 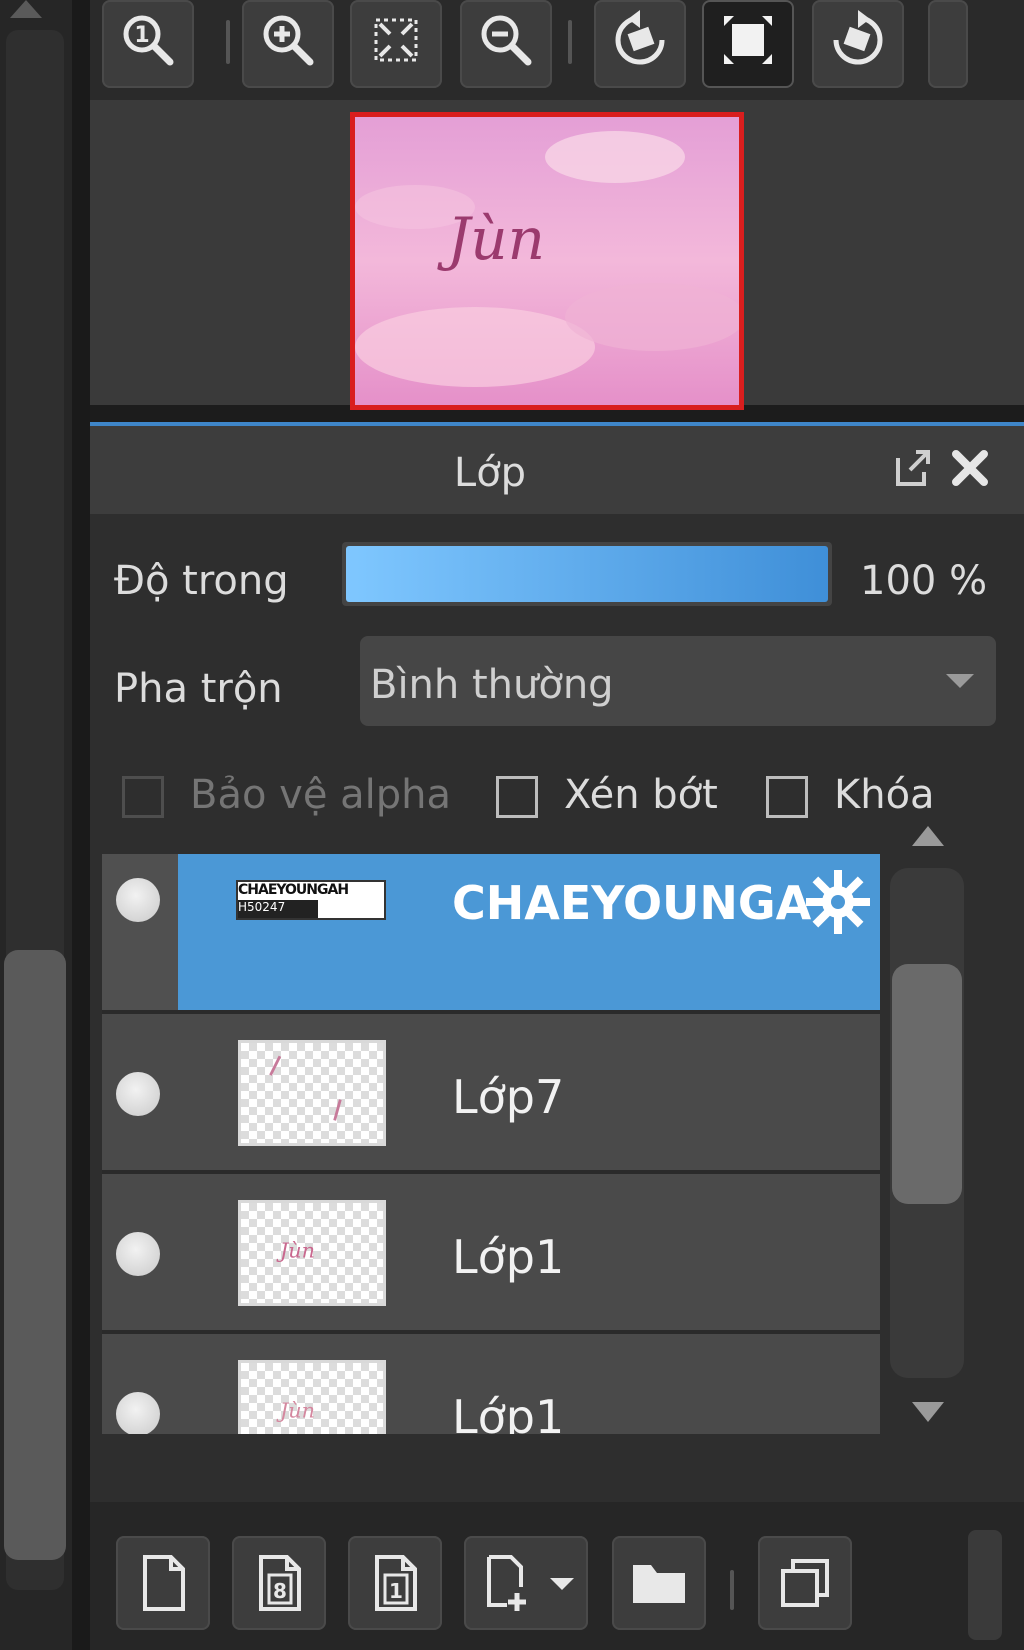 I want to click on layer-panel-header: Lớp, so click(x=557, y=470).